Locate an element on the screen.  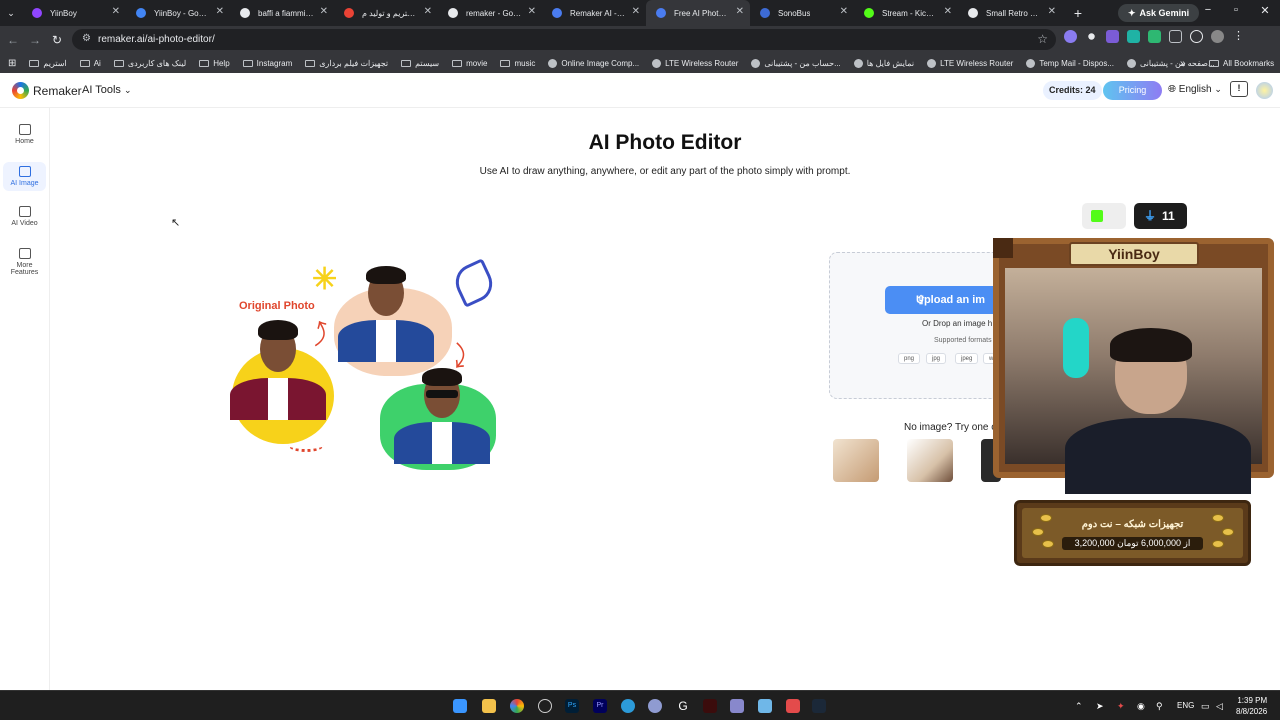
browser-tab: Free AI Photo Edit ✕ is located at coordinates (698, 13).